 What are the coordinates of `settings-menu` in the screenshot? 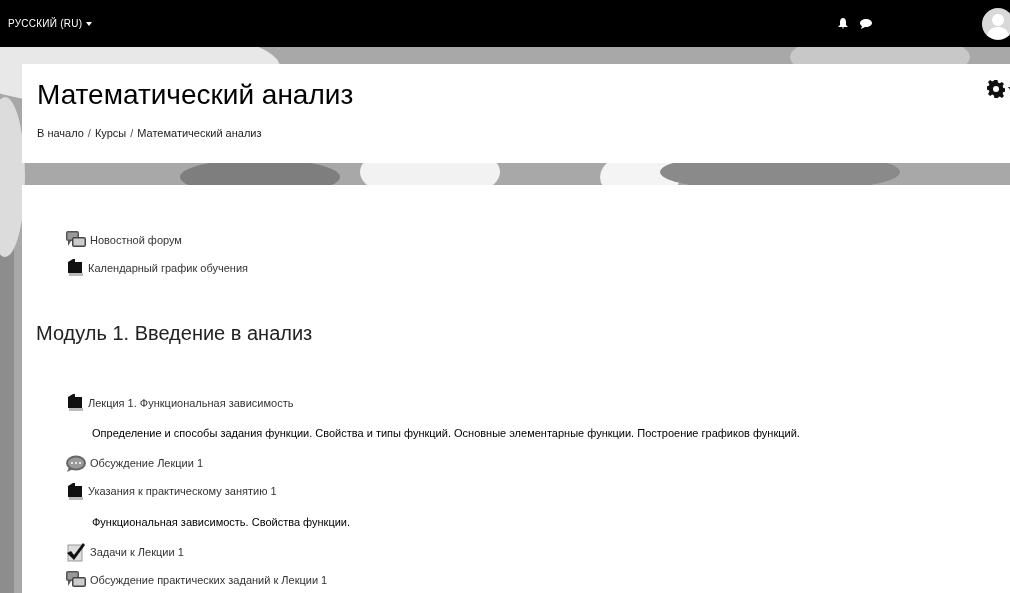 It's located at (998, 89).